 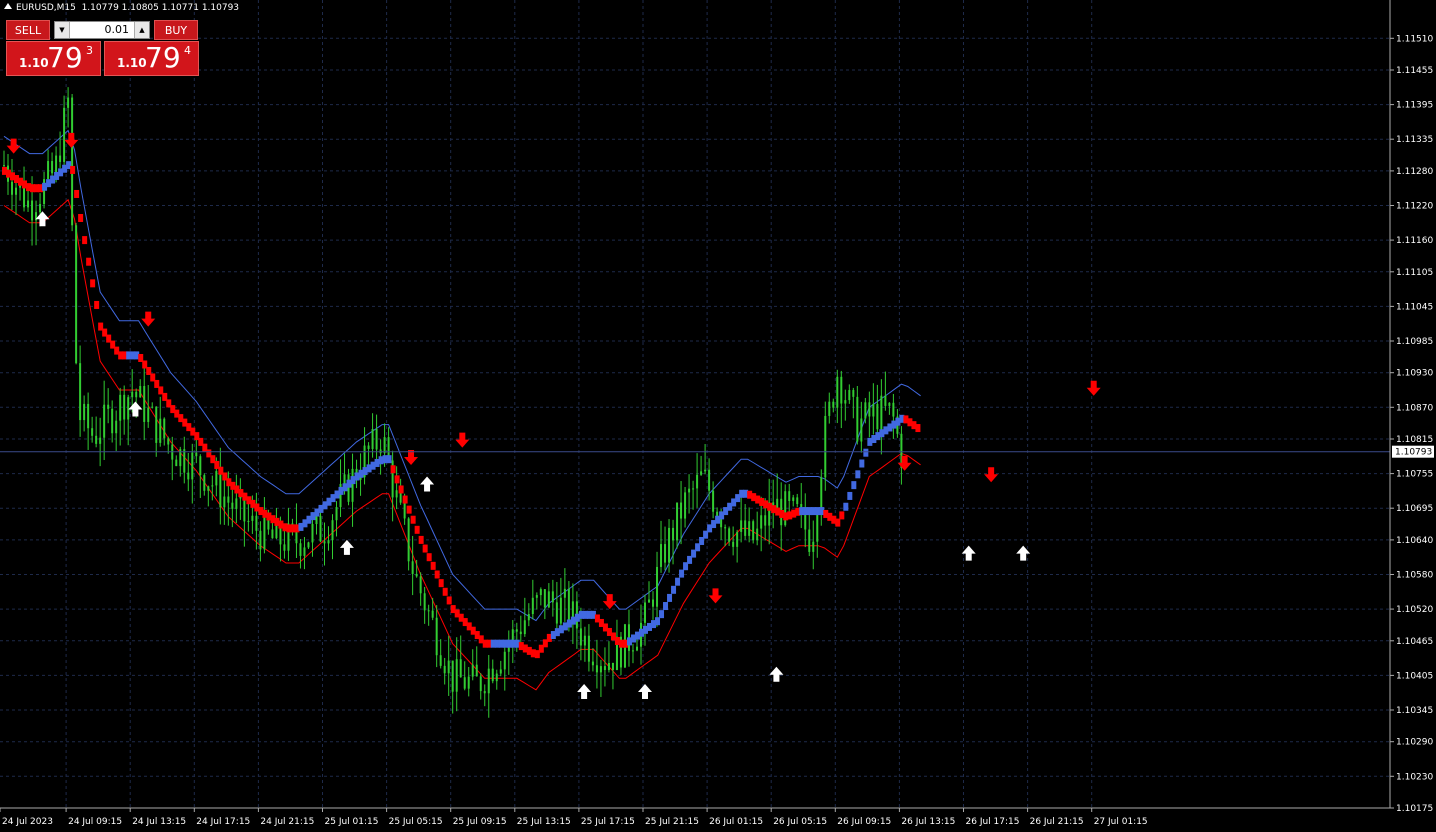 What do you see at coordinates (352, 822) in the screenshot?
I see `x-tick-label: 25 Jul 01:15` at bounding box center [352, 822].